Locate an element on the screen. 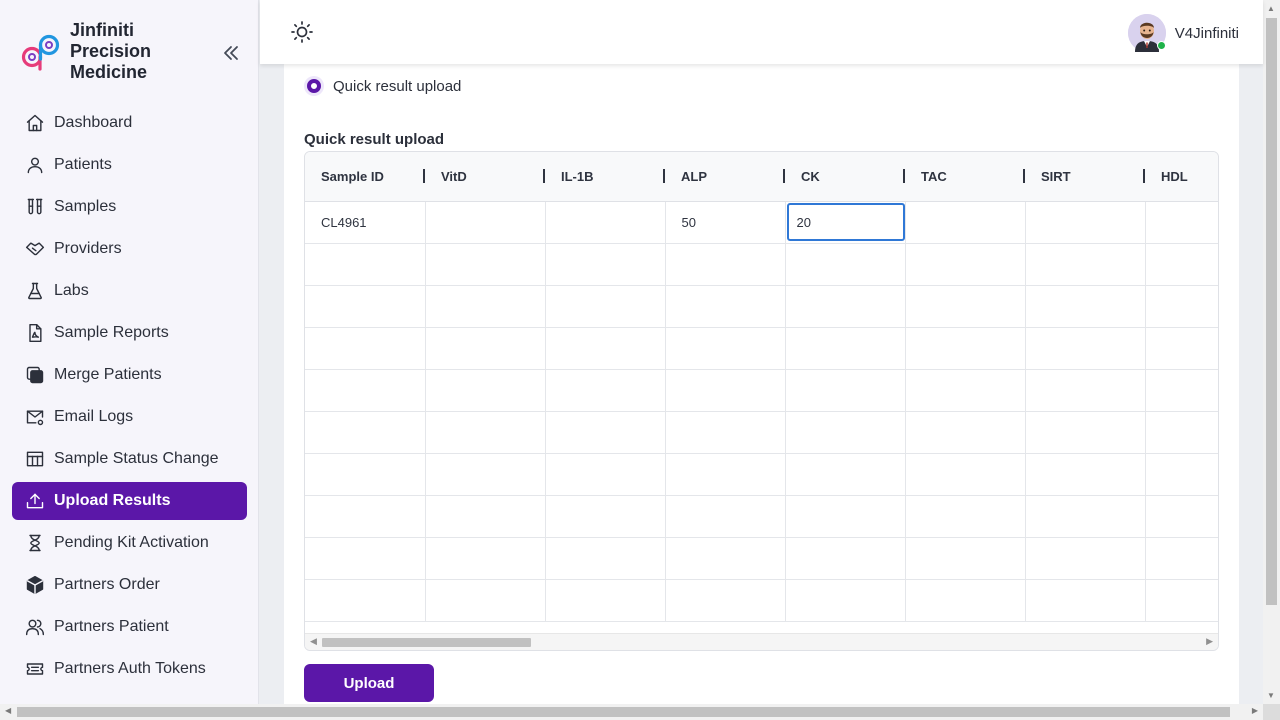  grid-cell: CL4961 is located at coordinates (365, 222).